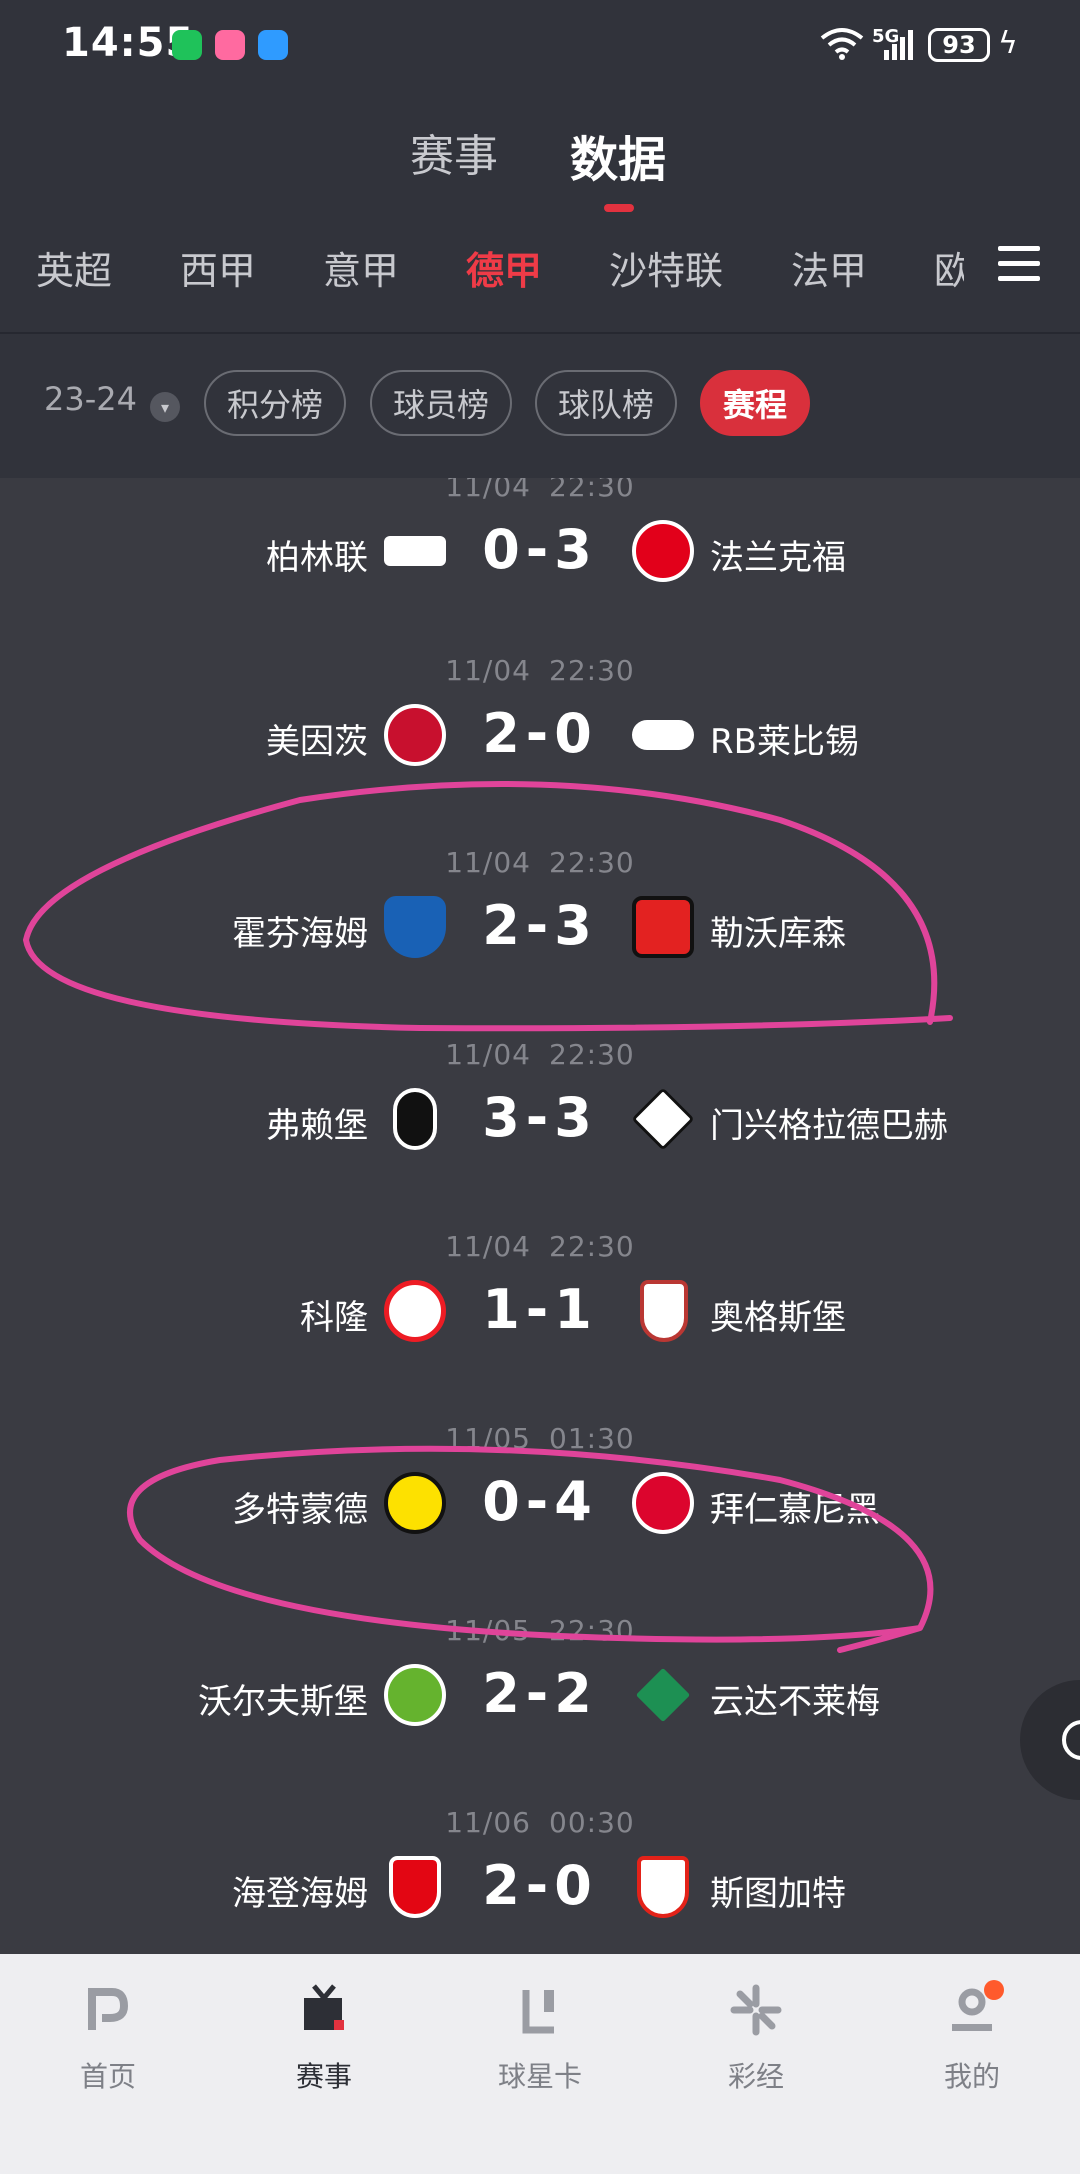 Image resolution: width=1080 pixels, height=2174 pixels. Describe the element at coordinates (1071, 1740) in the screenshot. I see `refresh-icon` at that location.